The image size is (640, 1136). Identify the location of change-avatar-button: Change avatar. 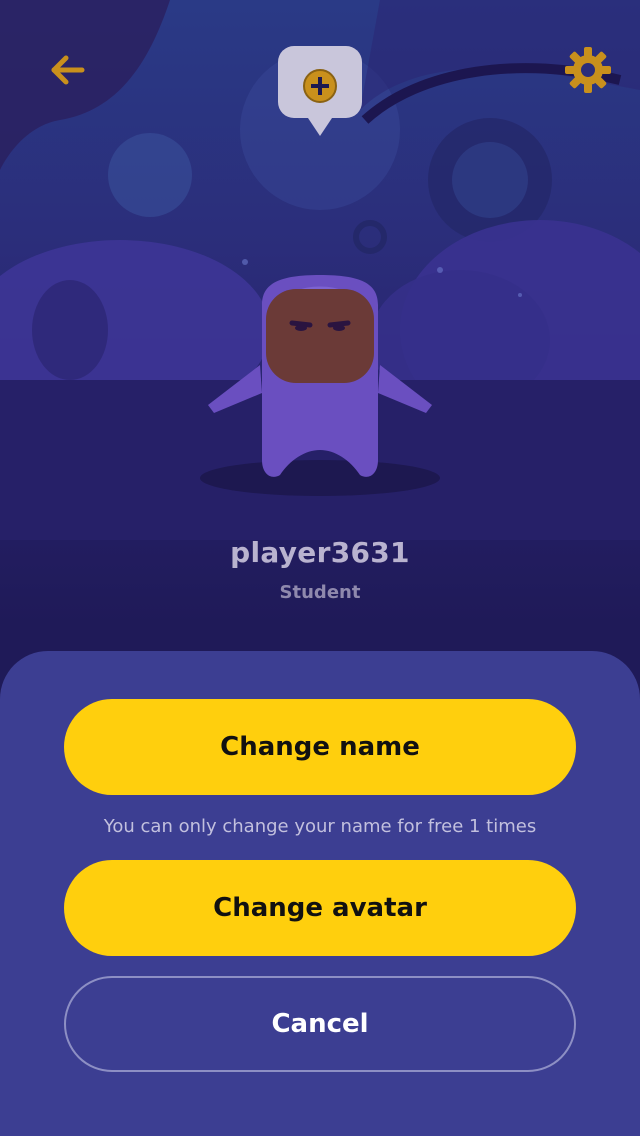
(320, 908).